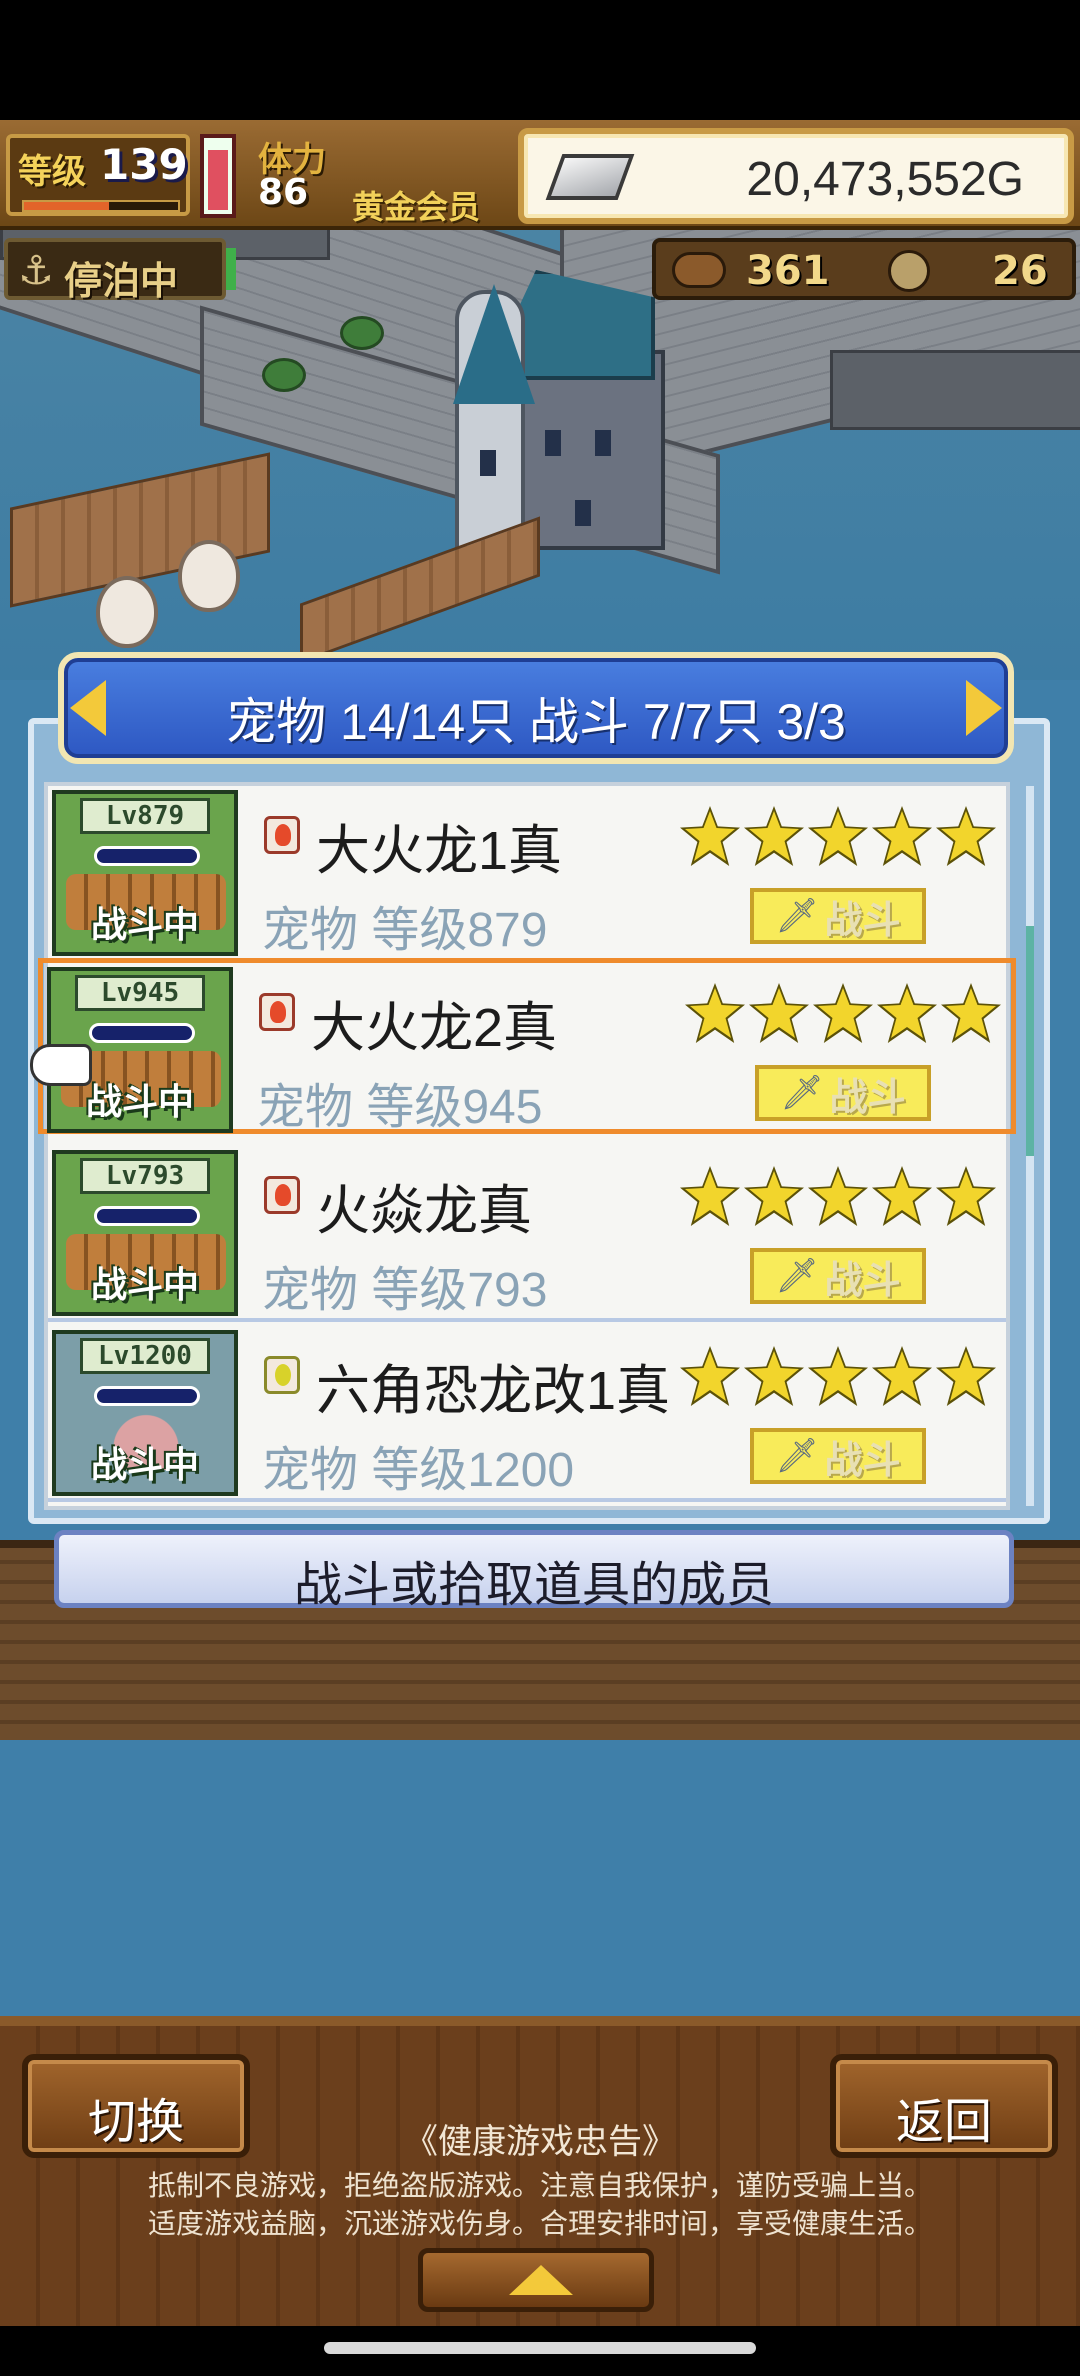 This screenshot has width=1080, height=2376. Describe the element at coordinates (864, 269) in the screenshot. I see `resource-box: 361 26` at that location.